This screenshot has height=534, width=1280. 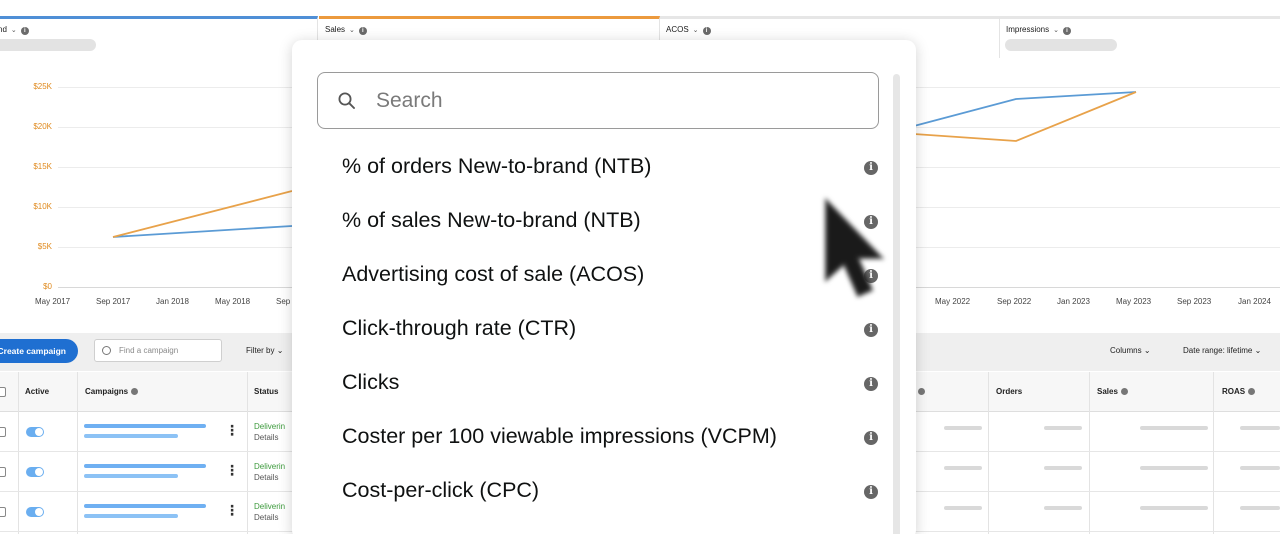 I want to click on header-roas-label: ROAS, so click(x=1234, y=391).